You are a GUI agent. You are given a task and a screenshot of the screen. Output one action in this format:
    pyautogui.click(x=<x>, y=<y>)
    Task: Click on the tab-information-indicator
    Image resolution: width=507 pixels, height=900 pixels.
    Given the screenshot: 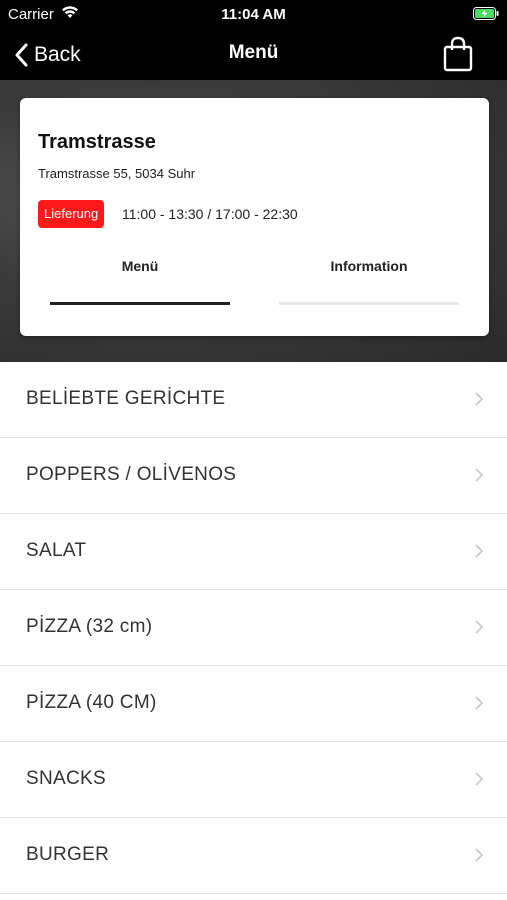 What is the action you would take?
    pyautogui.click(x=369, y=303)
    